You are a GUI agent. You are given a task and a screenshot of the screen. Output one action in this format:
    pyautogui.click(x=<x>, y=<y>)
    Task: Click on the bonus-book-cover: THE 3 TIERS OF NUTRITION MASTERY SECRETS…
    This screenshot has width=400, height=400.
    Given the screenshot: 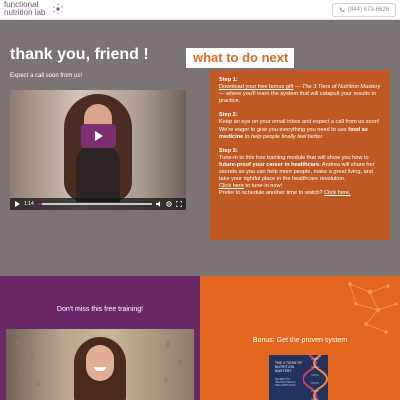 What is the action you would take?
    pyautogui.click(x=298, y=377)
    